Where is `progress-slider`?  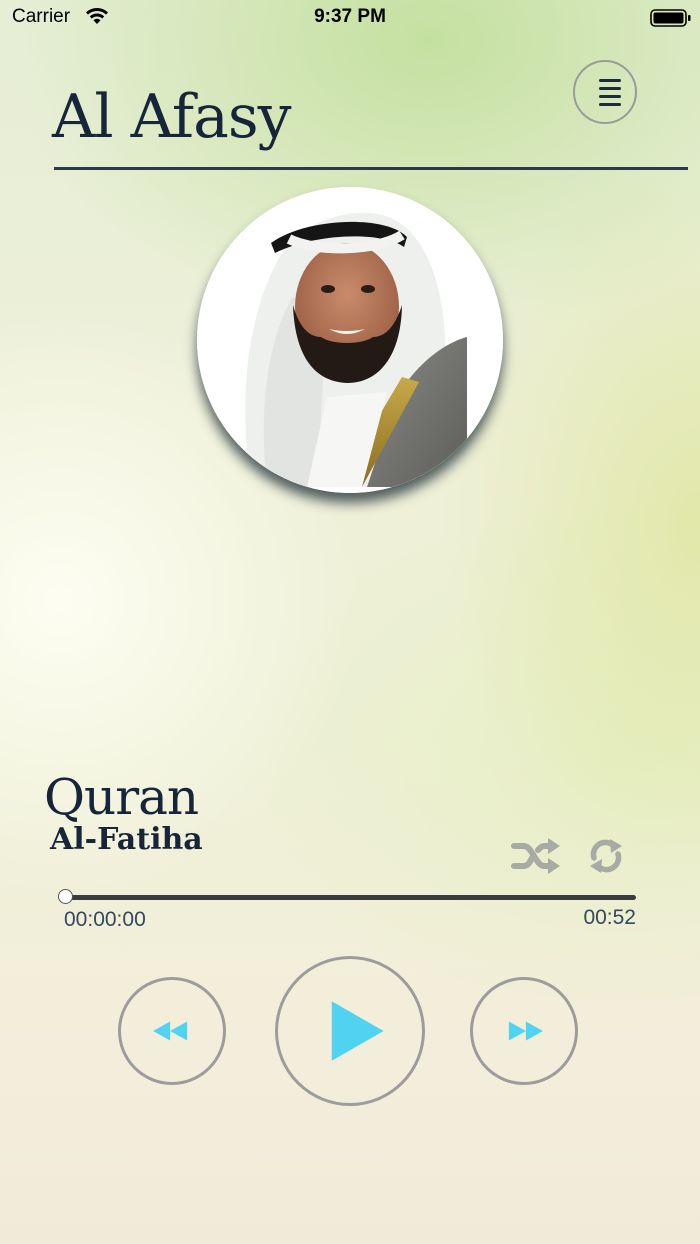
progress-slider is located at coordinates (347, 896).